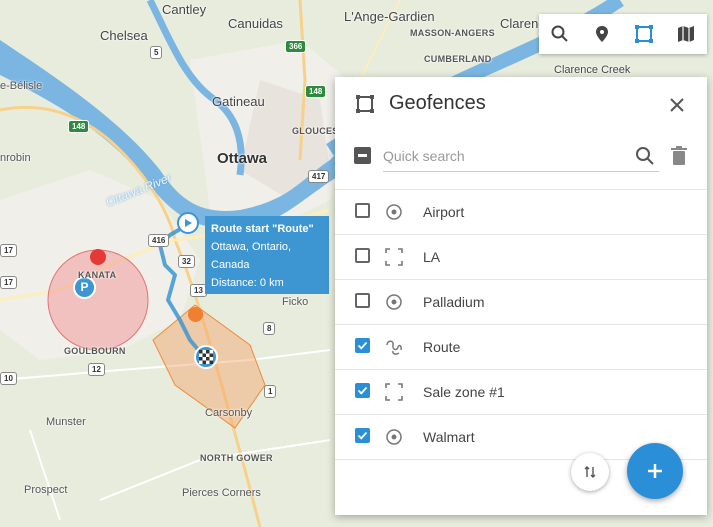  What do you see at coordinates (394, 347) in the screenshot?
I see `route-fence-icon` at bounding box center [394, 347].